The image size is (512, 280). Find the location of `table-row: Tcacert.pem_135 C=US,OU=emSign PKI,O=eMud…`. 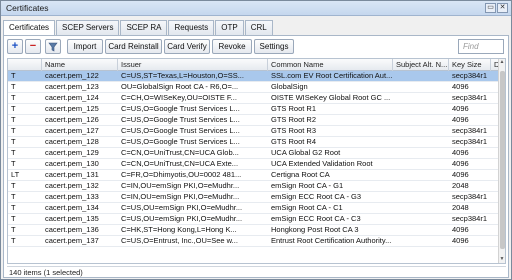

table-row: Tcacert.pem_135 C=US,OU=emSign PKI,O=eMud… is located at coordinates (254, 219).